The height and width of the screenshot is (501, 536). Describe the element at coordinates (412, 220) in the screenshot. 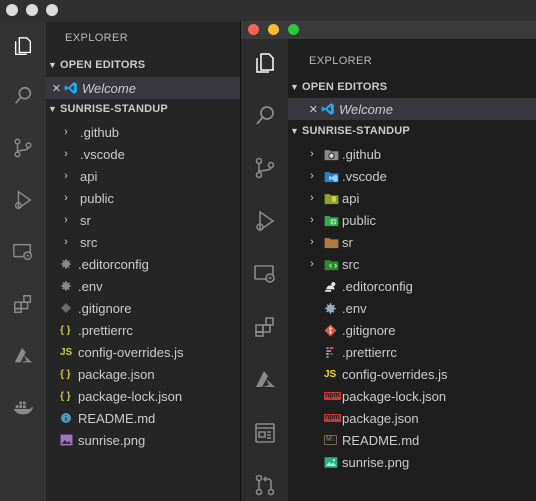

I see `folder-public: › public` at that location.